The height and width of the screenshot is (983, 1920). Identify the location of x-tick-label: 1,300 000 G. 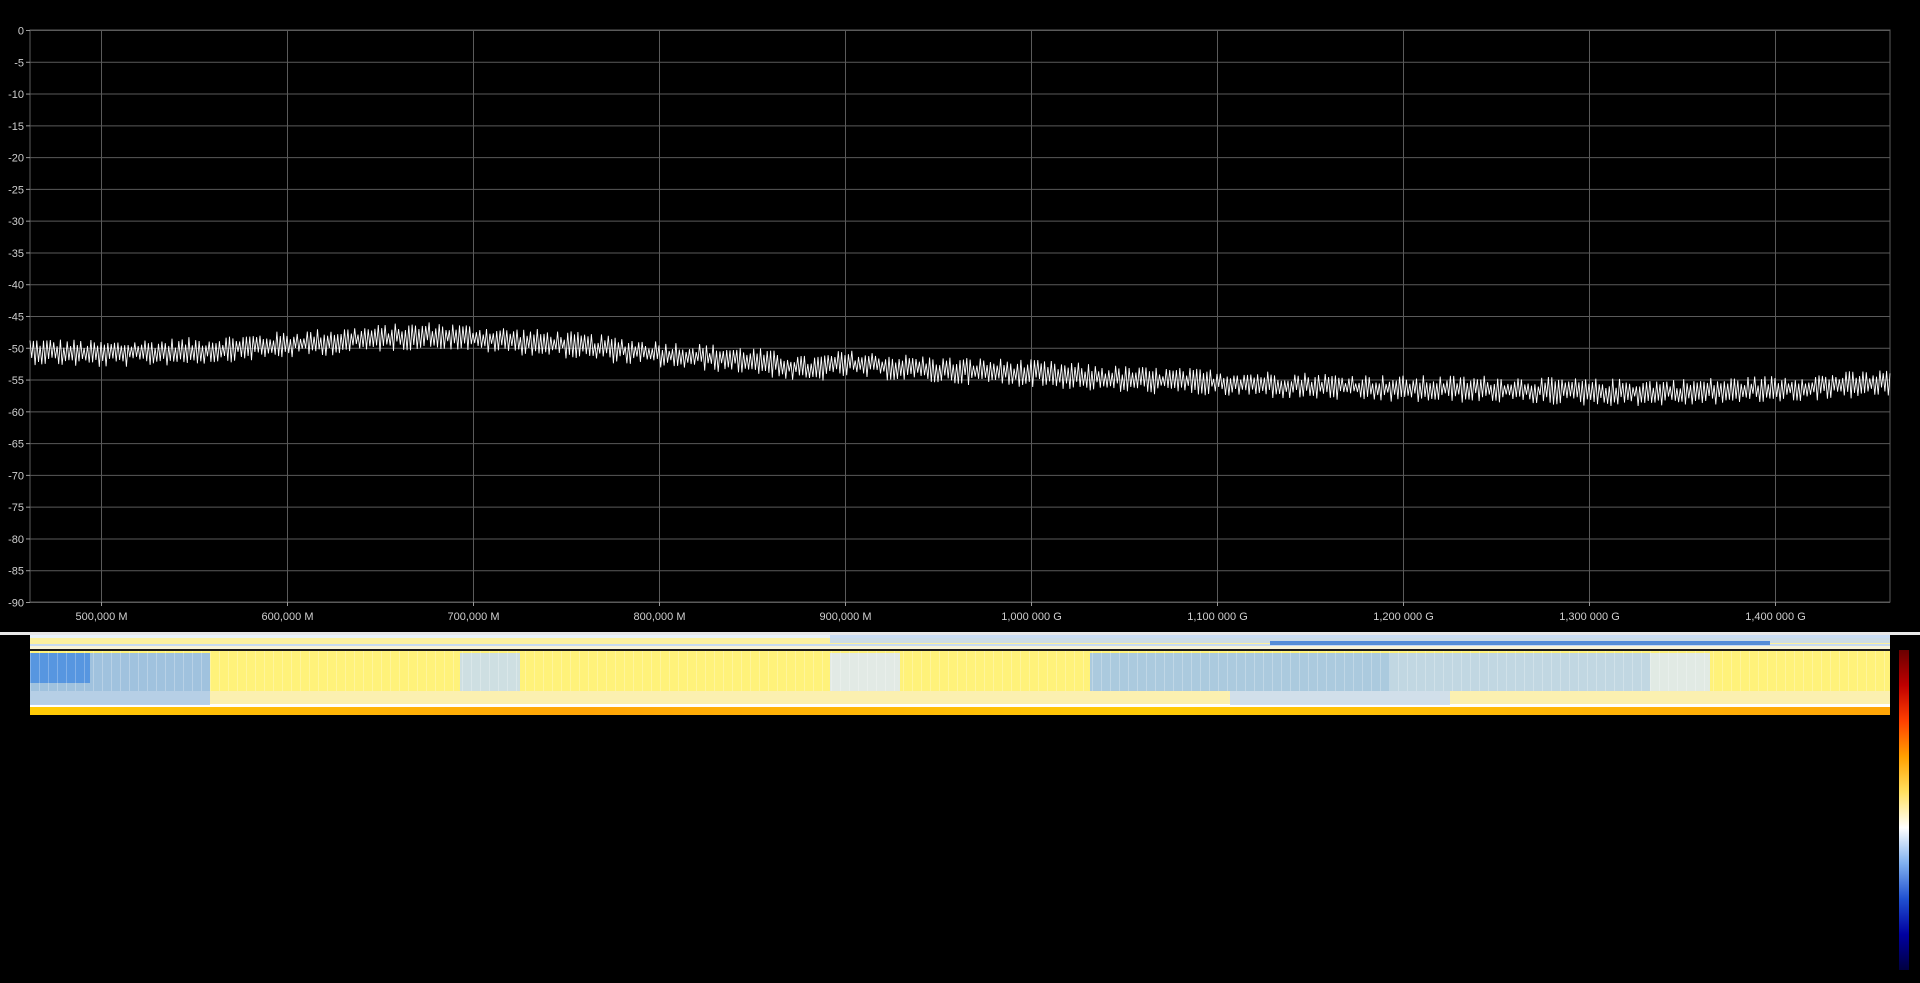
(1589, 617).